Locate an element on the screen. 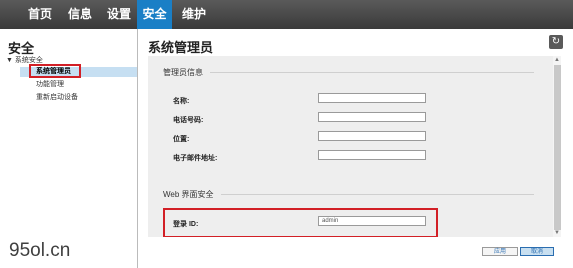  name-label: 名称: is located at coordinates (181, 101).